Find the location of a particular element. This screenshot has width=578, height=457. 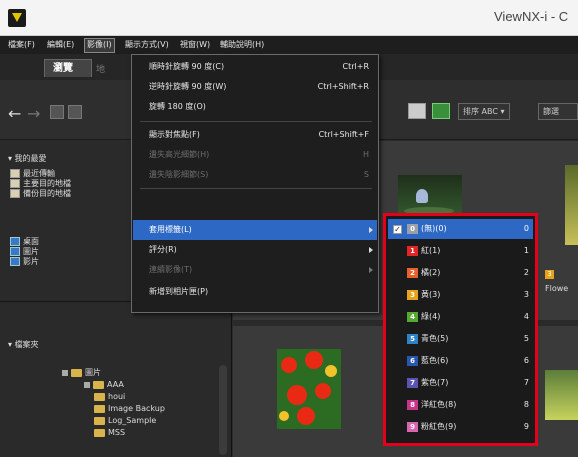

label-option-4: 4 綠(4) 4 is located at coordinates (460, 317).